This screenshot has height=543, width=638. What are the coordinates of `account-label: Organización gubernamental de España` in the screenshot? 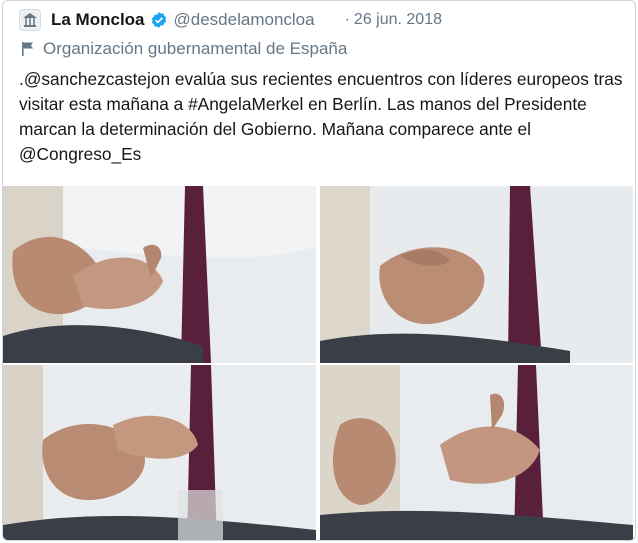 It's located at (184, 49).